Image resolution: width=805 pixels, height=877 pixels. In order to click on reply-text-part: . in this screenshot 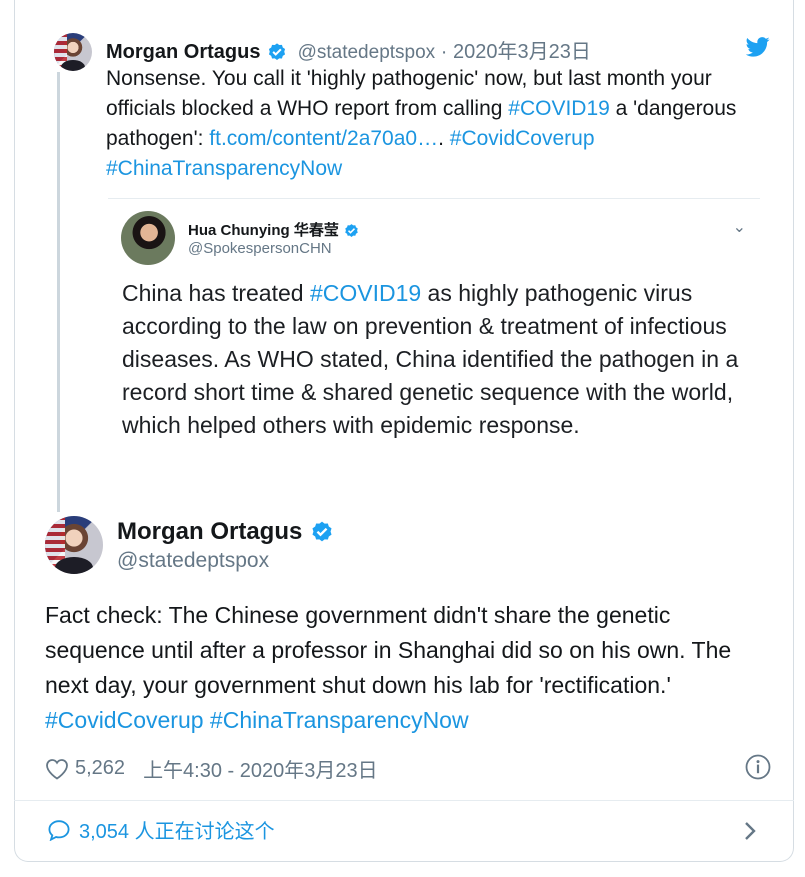, I will do `click(444, 138)`.